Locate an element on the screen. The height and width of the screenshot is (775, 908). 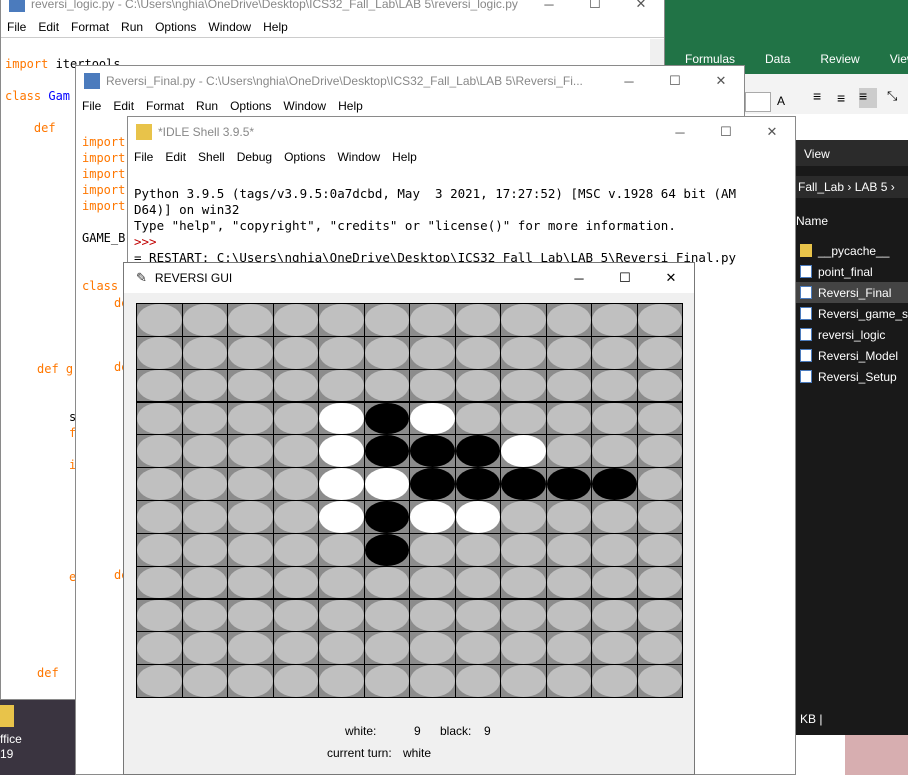
list-item: Reversi_Final is located at coordinates (852, 292).